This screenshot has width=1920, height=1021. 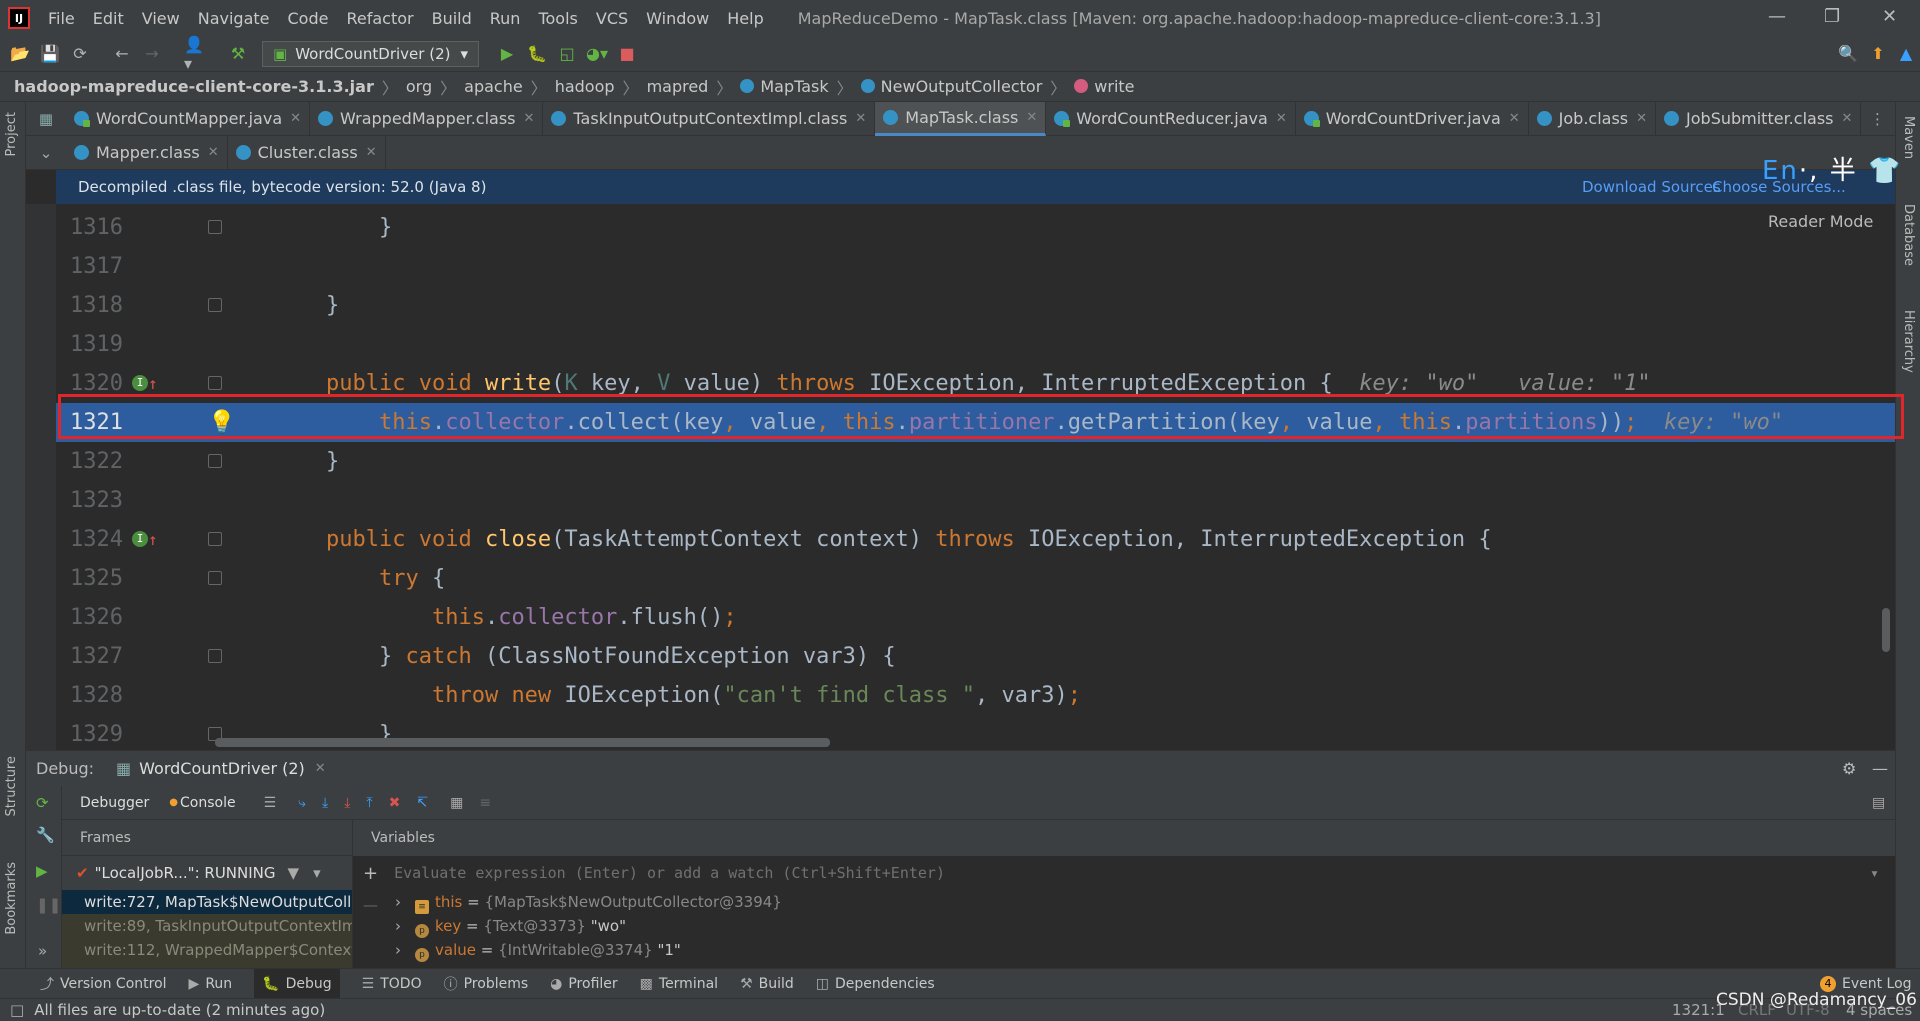 I want to click on evaluate-expression-icon: ▦, so click(x=456, y=803).